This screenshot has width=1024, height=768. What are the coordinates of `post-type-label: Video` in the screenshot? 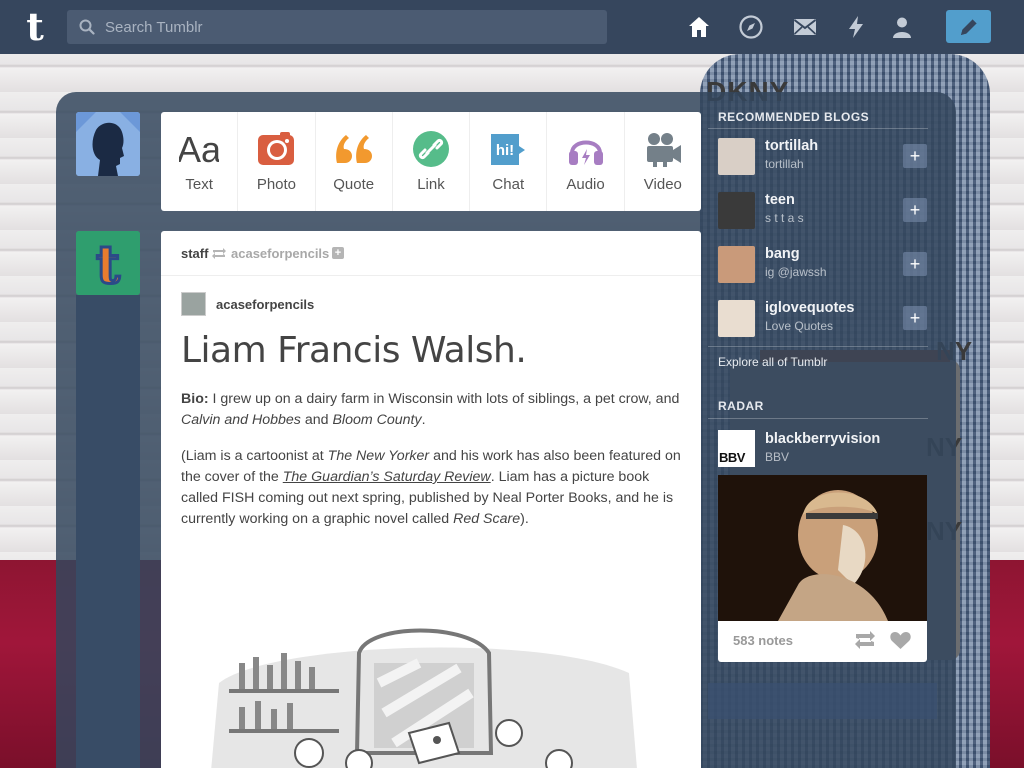 It's located at (662, 184).